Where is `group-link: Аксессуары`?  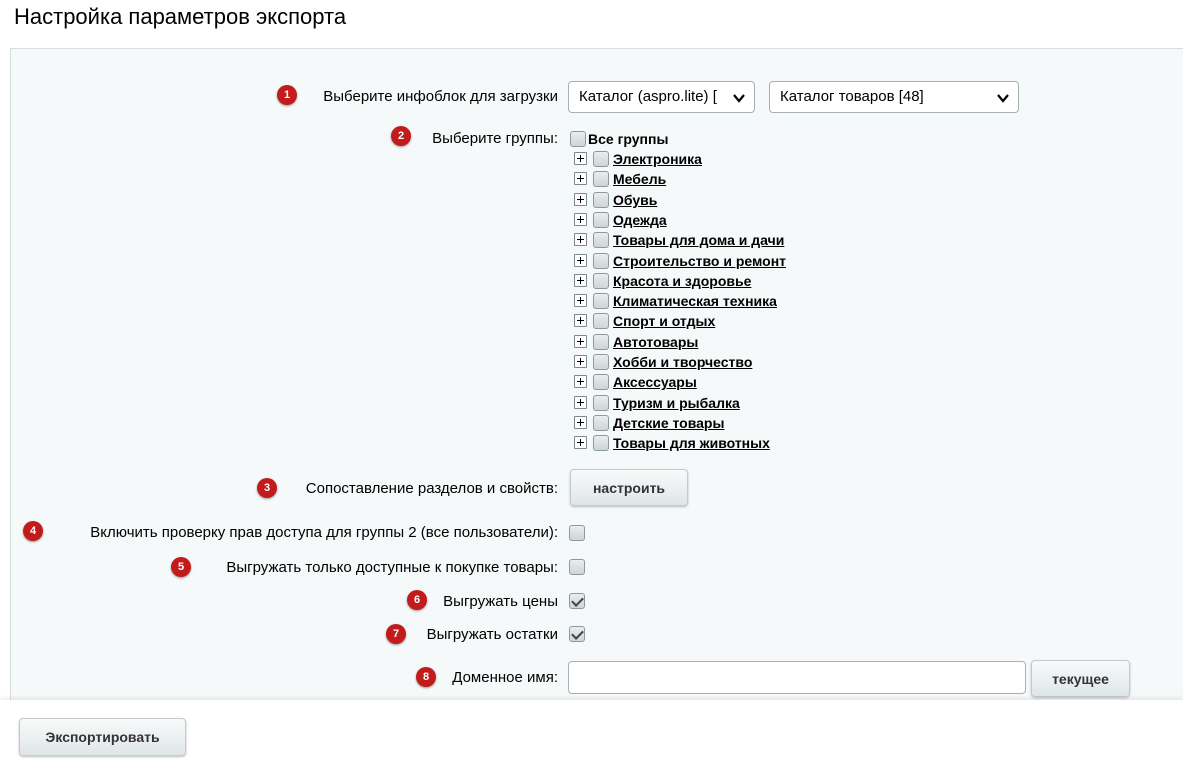 group-link: Аксессуары is located at coordinates (655, 382).